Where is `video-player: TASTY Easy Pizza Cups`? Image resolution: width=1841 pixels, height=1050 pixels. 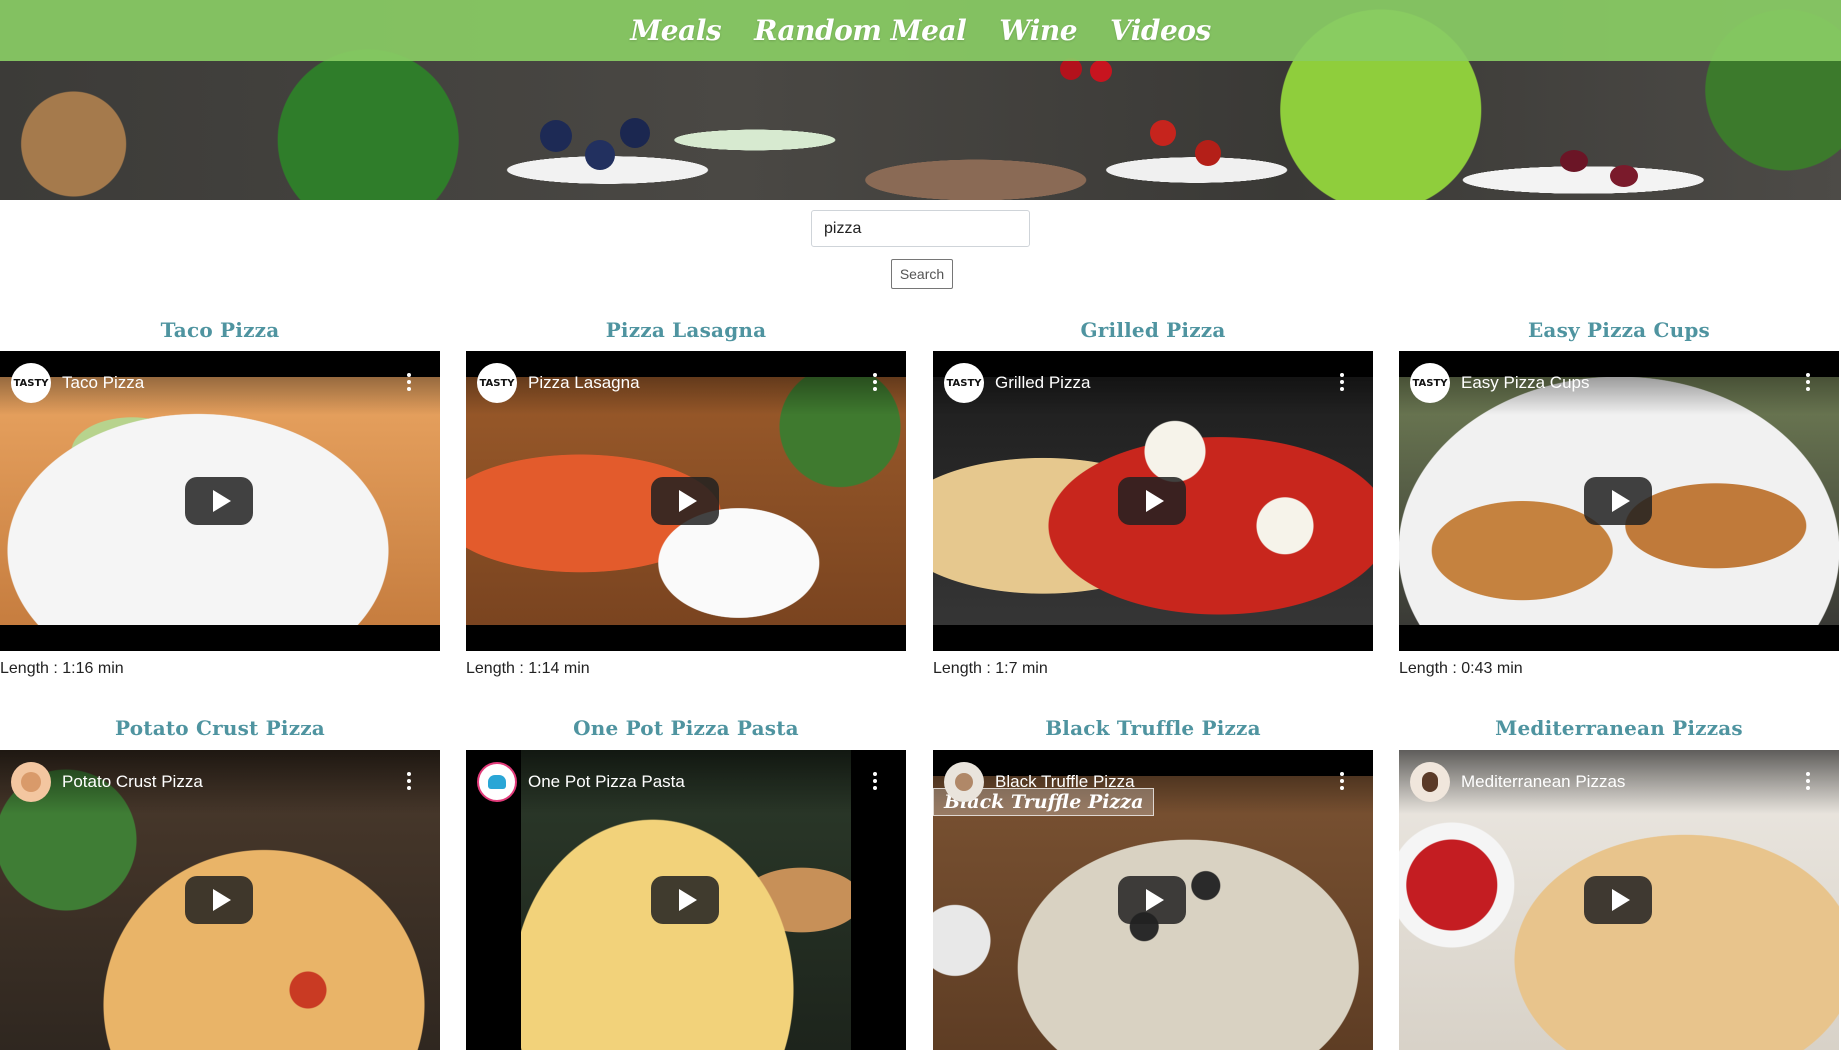
video-player: TASTY Easy Pizza Cups is located at coordinates (1619, 501).